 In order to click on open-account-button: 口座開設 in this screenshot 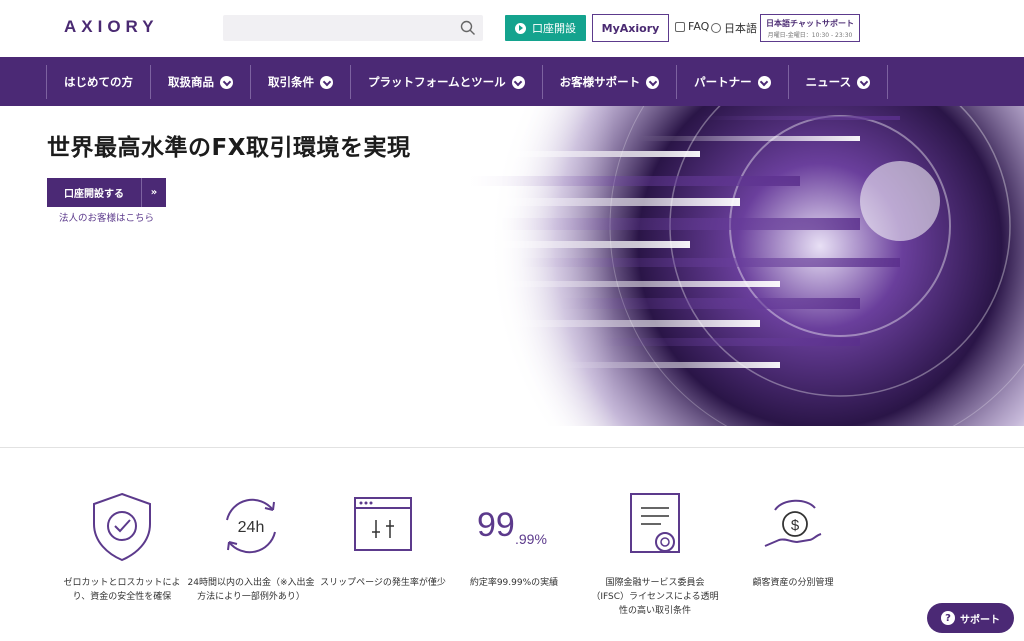, I will do `click(545, 28)`.